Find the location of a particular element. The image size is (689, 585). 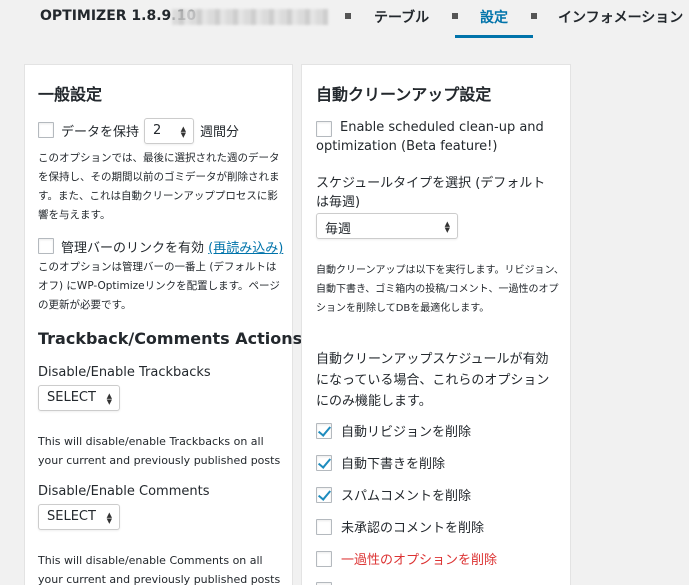

tab-information: インフォメーション is located at coordinates (620, 17).